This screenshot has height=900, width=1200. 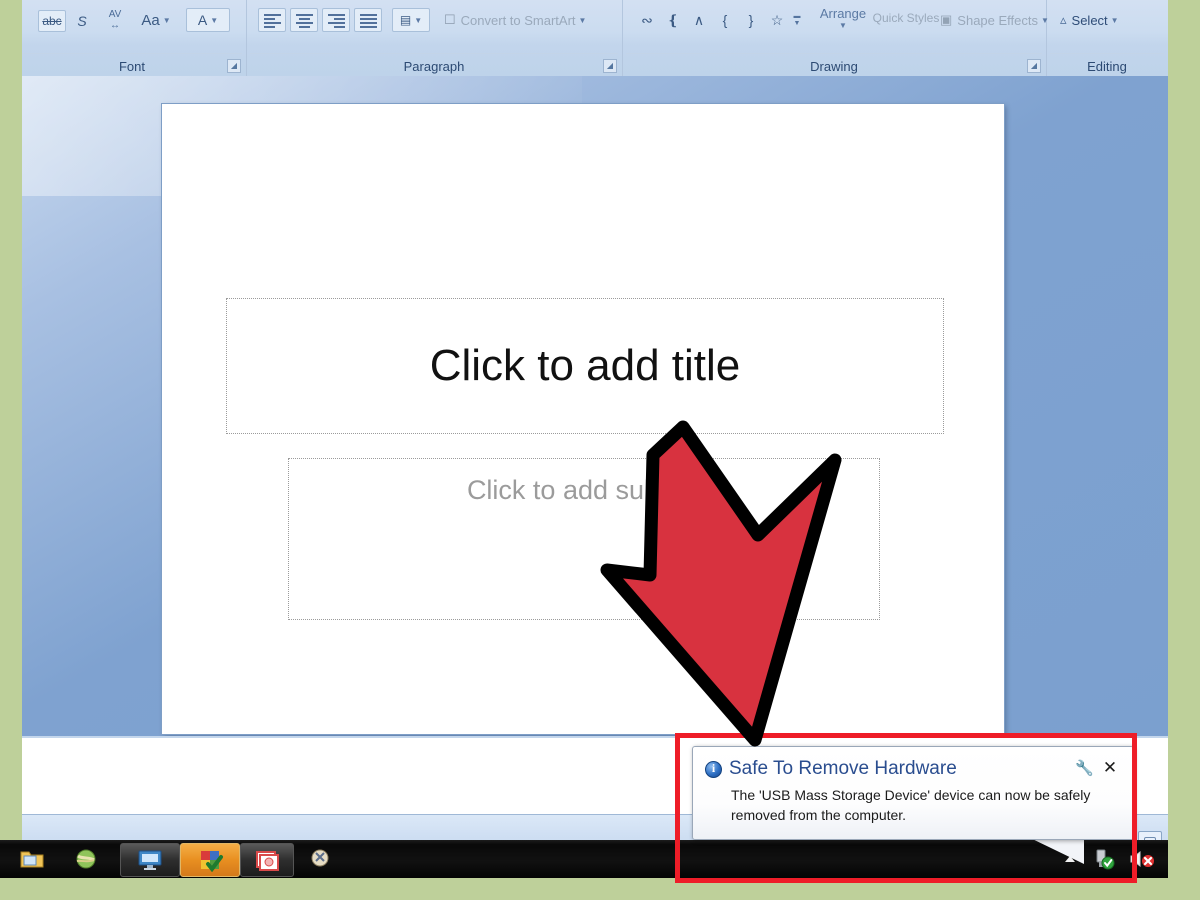 What do you see at coordinates (518, 20) in the screenshot?
I see `convert-to-smartart-label: Convert to SmartArt` at bounding box center [518, 20].